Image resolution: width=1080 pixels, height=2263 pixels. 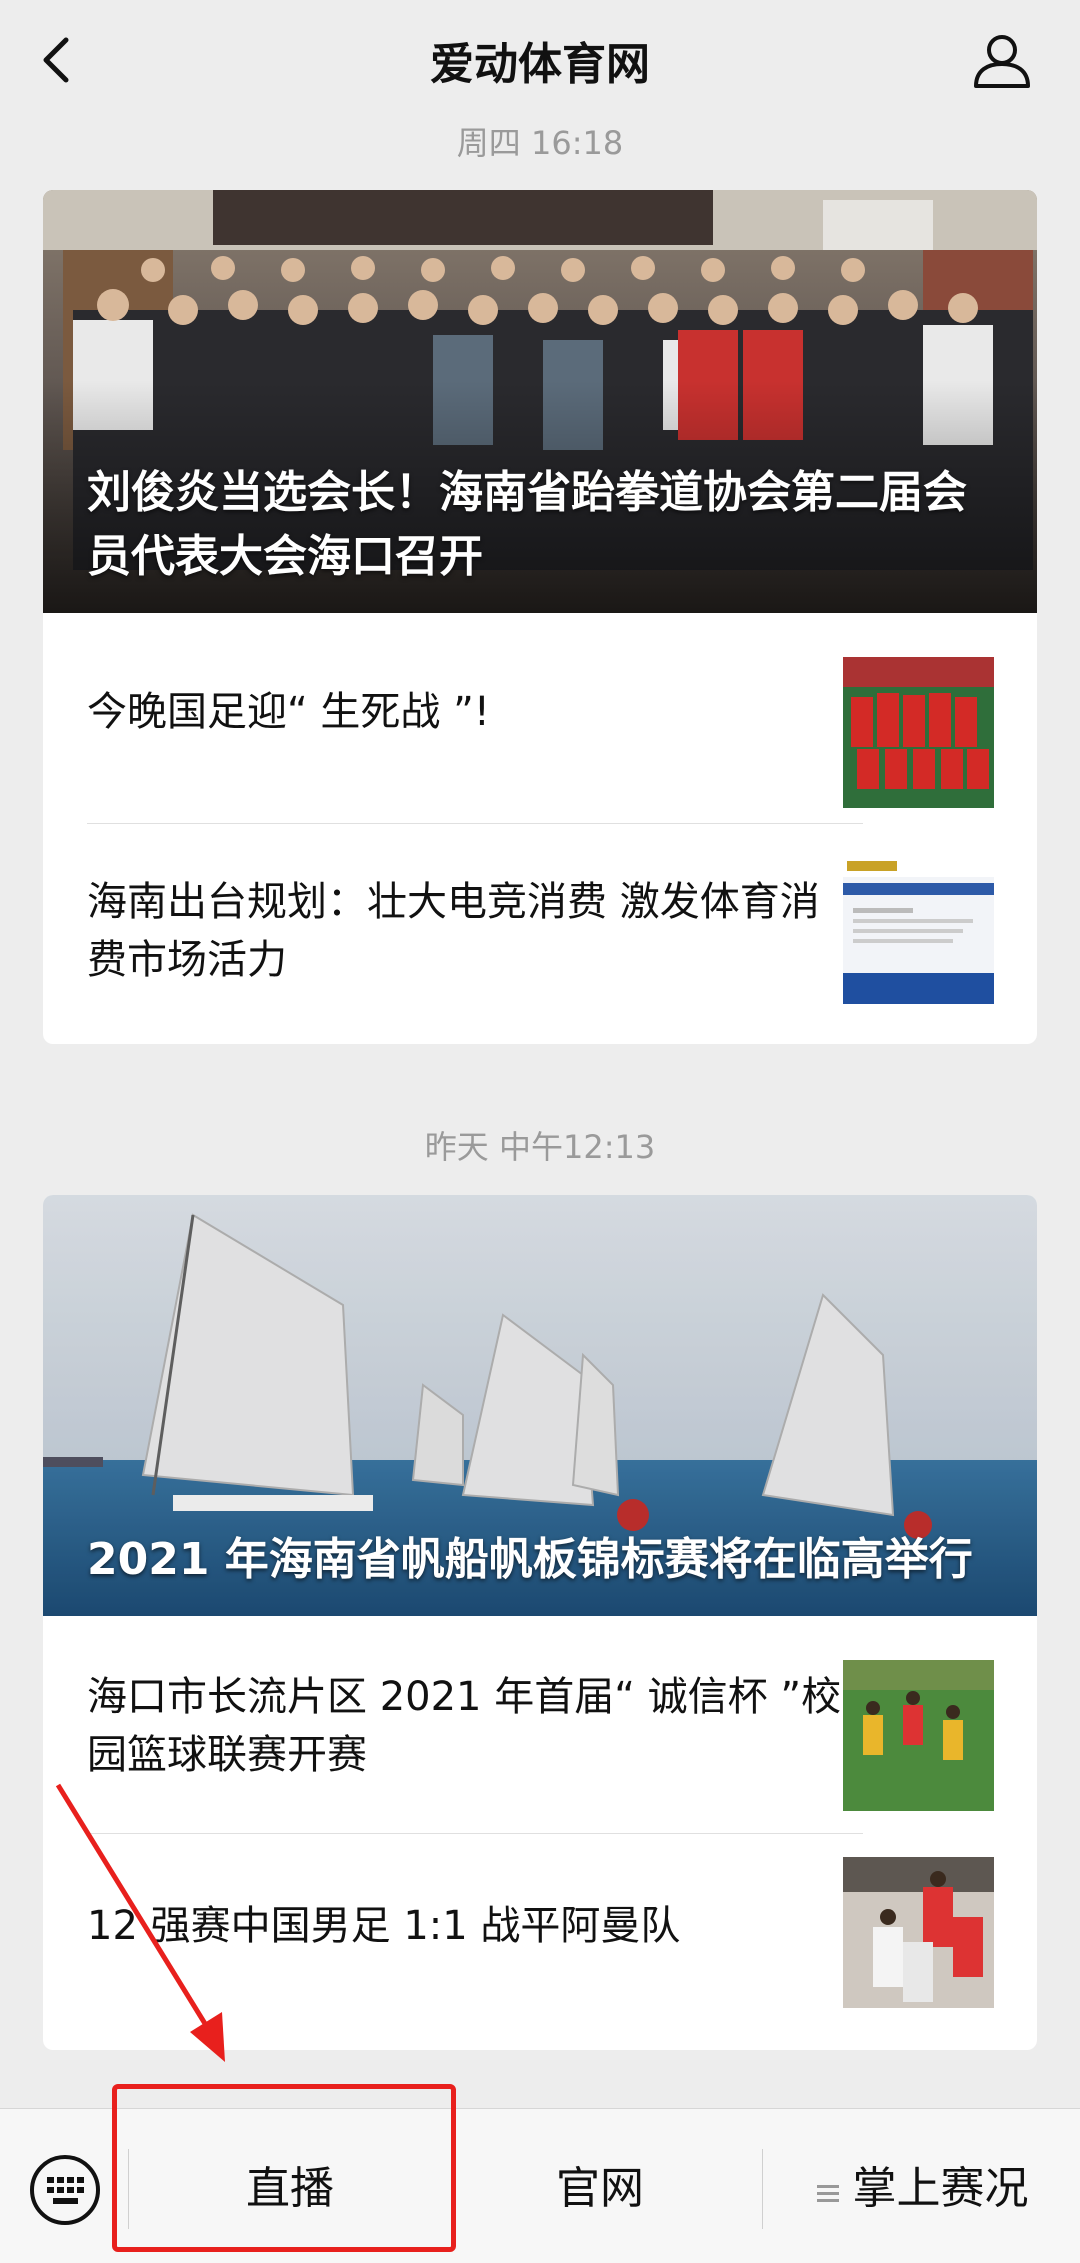 What do you see at coordinates (140, 1922) in the screenshot?
I see `annotation-arrow` at bounding box center [140, 1922].